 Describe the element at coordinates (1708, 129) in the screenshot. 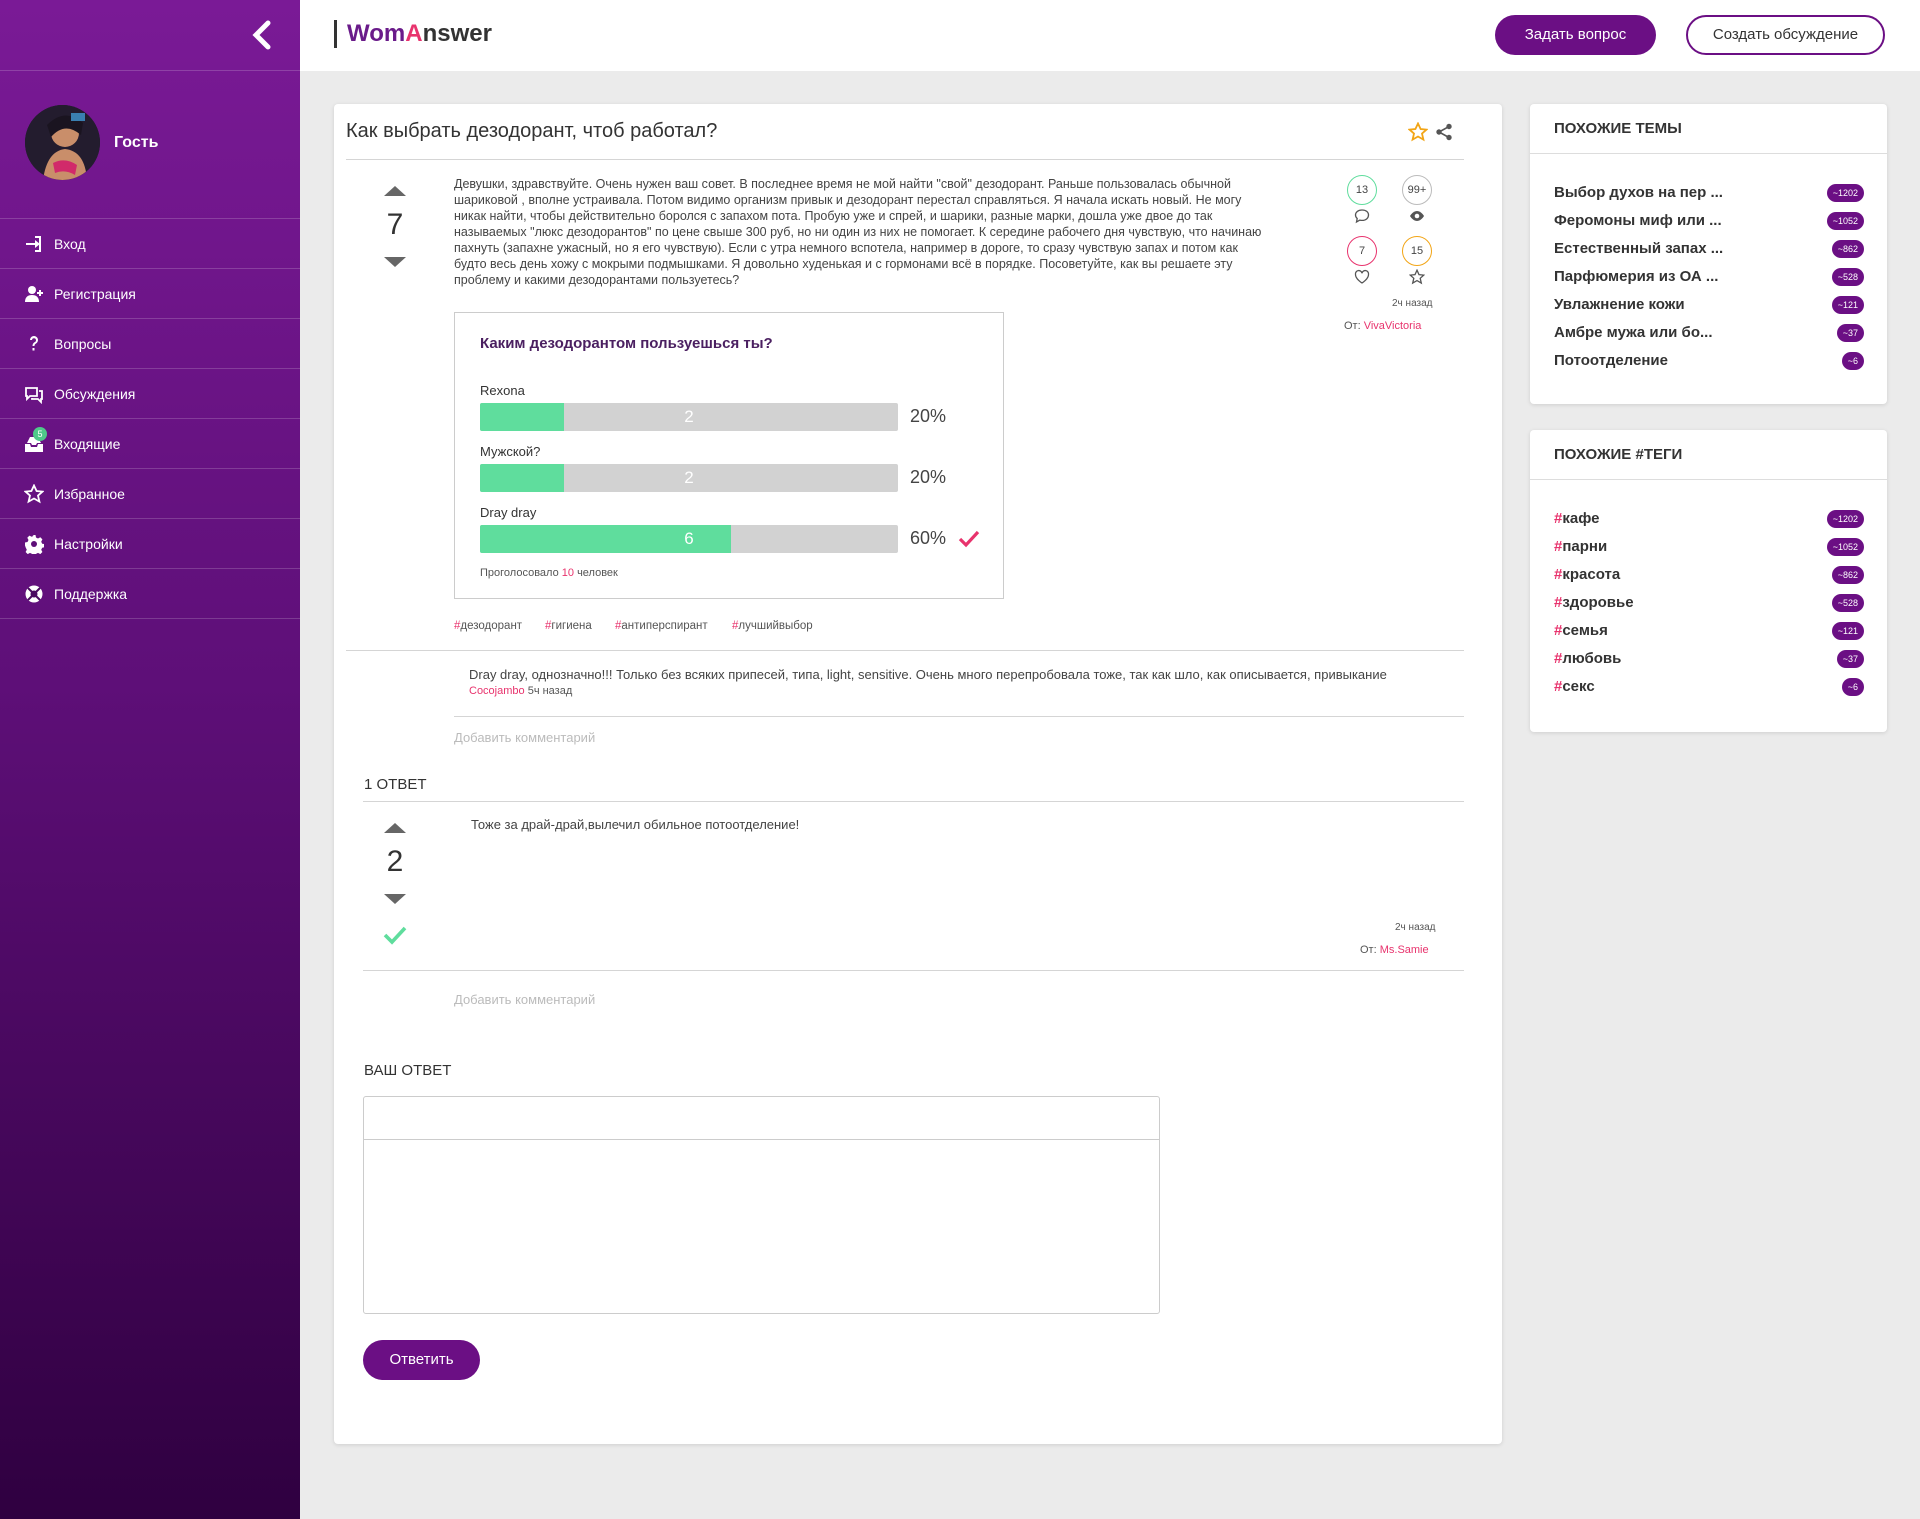

I see `panel-title: ПОХОЖИЕ ТЕМЫ` at that location.